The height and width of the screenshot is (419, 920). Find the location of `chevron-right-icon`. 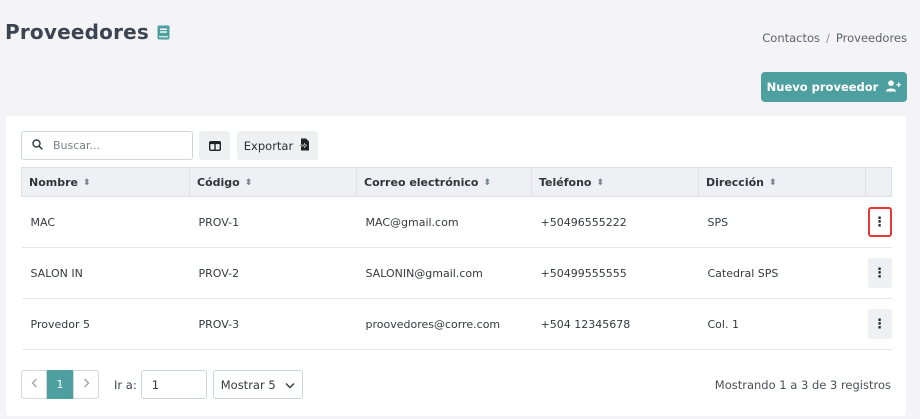

chevron-right-icon is located at coordinates (86, 384).